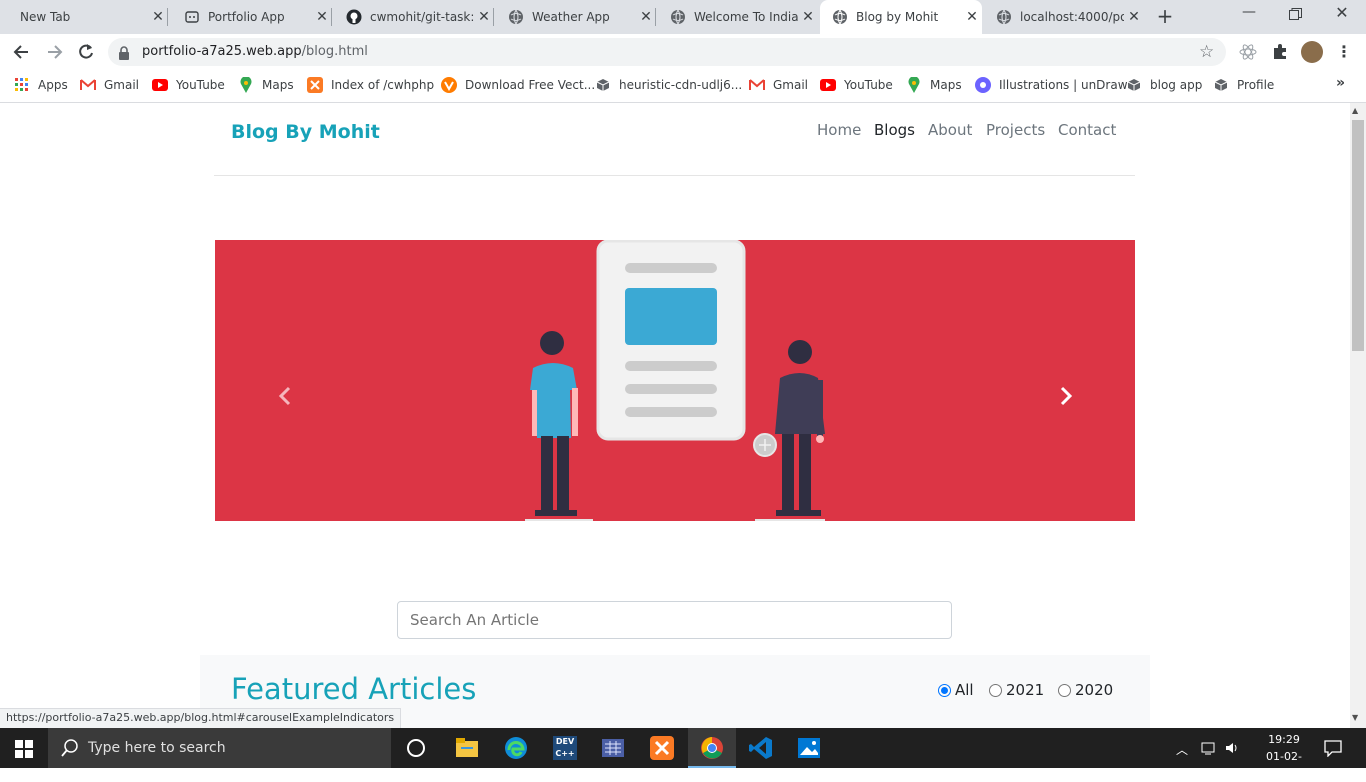 Image resolution: width=1366 pixels, height=782 pixels. Describe the element at coordinates (1243, 85) in the screenshot. I see `bookmark-profile: Profile` at that location.